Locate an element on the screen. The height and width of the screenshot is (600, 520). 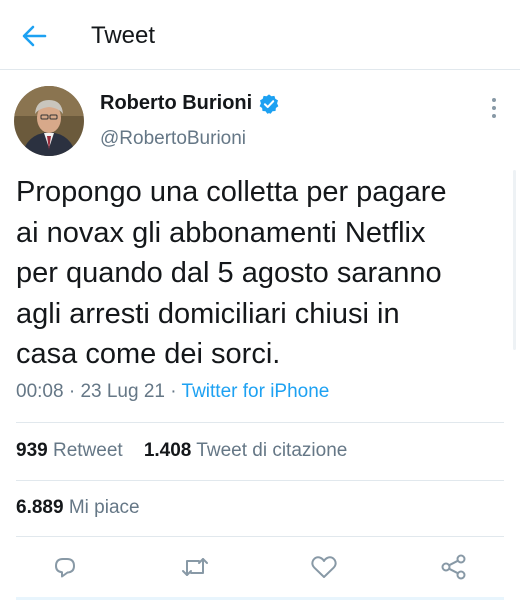
likes-stat: 6.889 Mi piace is located at coordinates (78, 508).